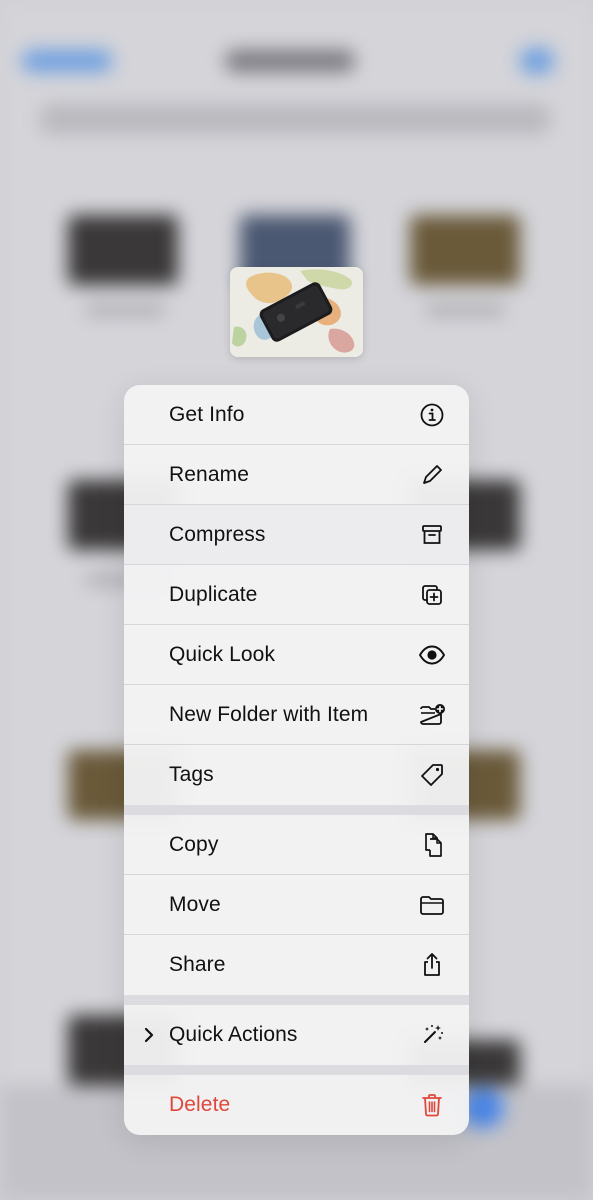 The height and width of the screenshot is (1200, 593). Describe the element at coordinates (296, 845) in the screenshot. I see `menu-item-copy: Copy` at that location.